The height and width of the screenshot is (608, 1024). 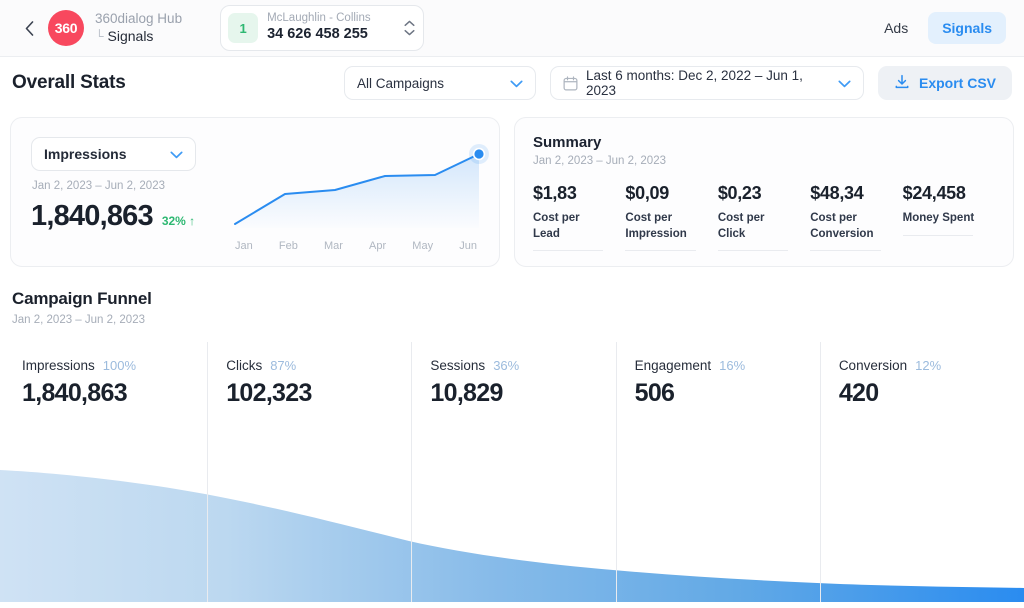 What do you see at coordinates (570, 83) in the screenshot?
I see `calendar-icon` at bounding box center [570, 83].